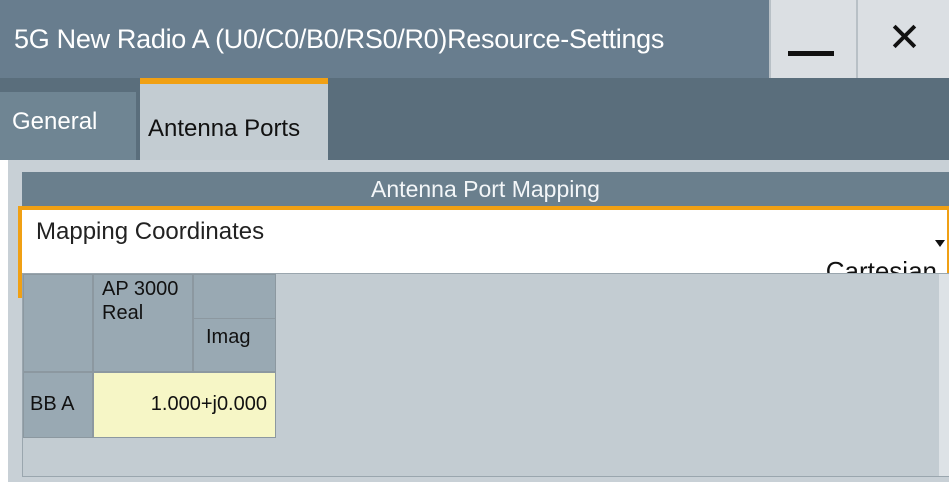 The height and width of the screenshot is (482, 949). What do you see at coordinates (811, 53) in the screenshot?
I see `minimize-icon` at bounding box center [811, 53].